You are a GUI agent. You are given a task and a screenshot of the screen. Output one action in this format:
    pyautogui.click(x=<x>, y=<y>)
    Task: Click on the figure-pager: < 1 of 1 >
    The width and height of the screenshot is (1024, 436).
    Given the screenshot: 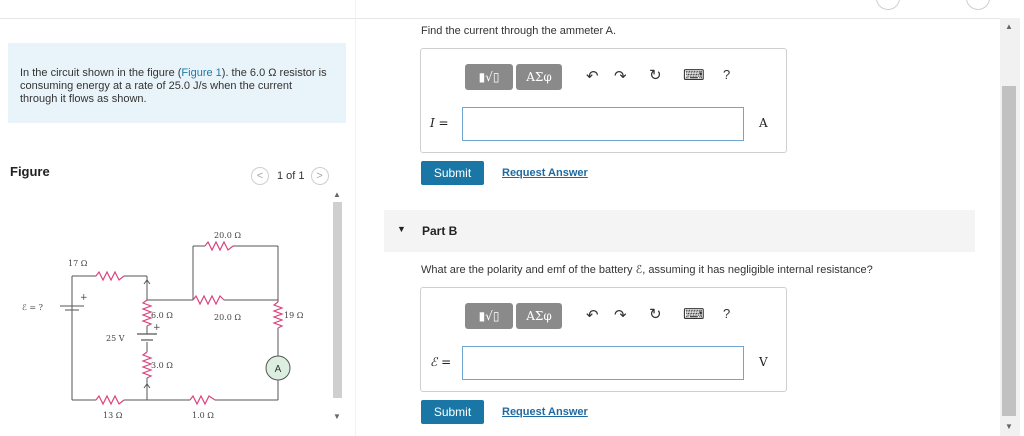 What is the action you would take?
    pyautogui.click(x=290, y=176)
    